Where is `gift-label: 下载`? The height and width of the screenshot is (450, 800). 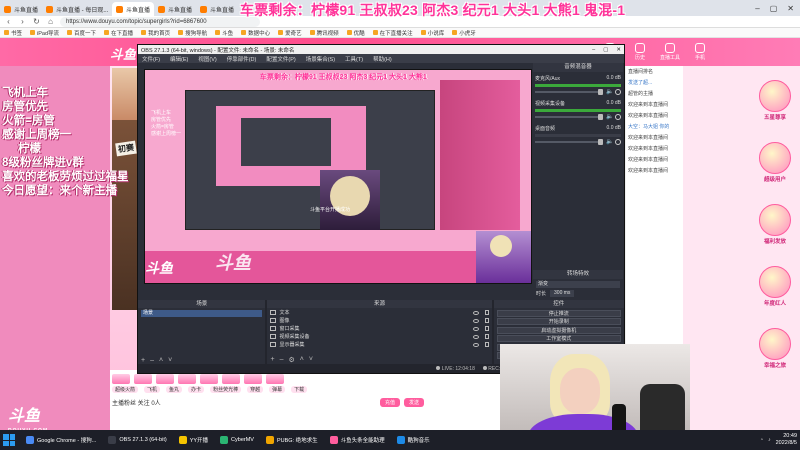
gift-label: 下载 is located at coordinates (299, 389).